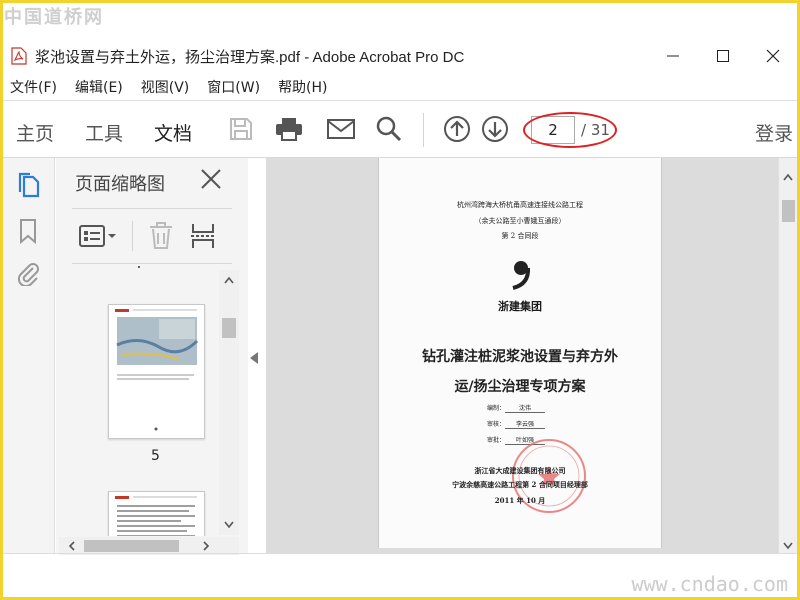 Image resolution: width=800 pixels, height=600 pixels. I want to click on left-rail, so click(29, 355).